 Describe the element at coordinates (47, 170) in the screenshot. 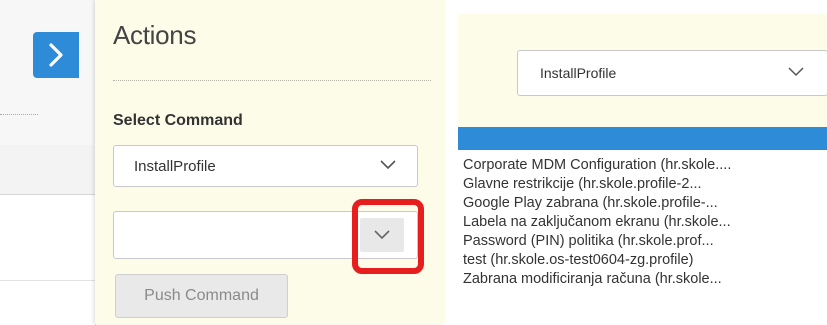

I see `background-card-header` at that location.